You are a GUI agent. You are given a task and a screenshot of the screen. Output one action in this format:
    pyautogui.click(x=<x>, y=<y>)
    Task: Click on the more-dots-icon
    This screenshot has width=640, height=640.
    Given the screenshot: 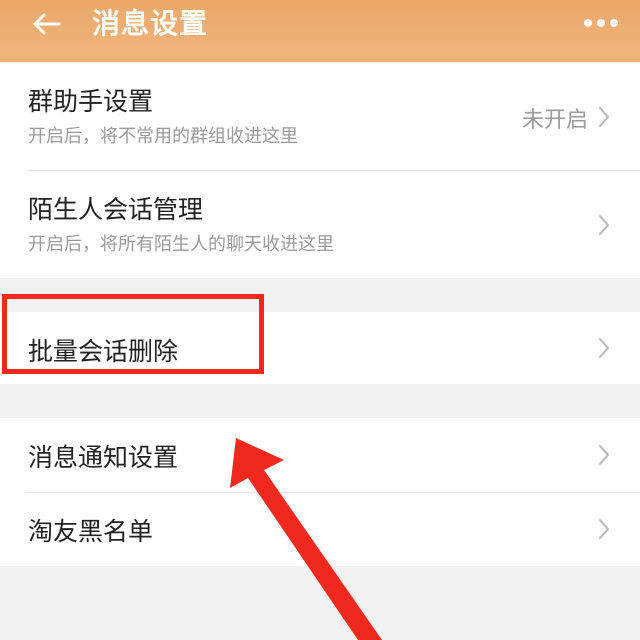 What is the action you would take?
    pyautogui.click(x=601, y=23)
    